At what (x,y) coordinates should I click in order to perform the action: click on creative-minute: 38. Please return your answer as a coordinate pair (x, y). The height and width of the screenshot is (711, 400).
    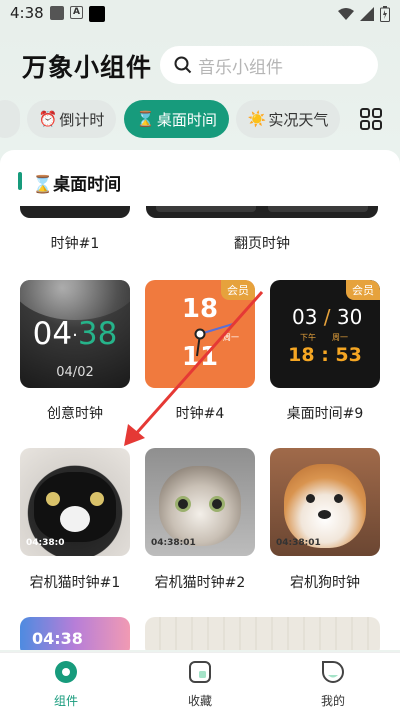
    Looking at the image, I should click on (97, 334).